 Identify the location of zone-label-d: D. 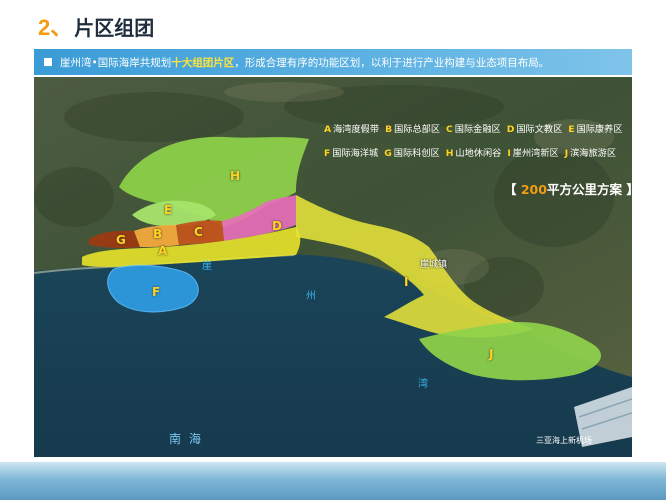
(277, 226).